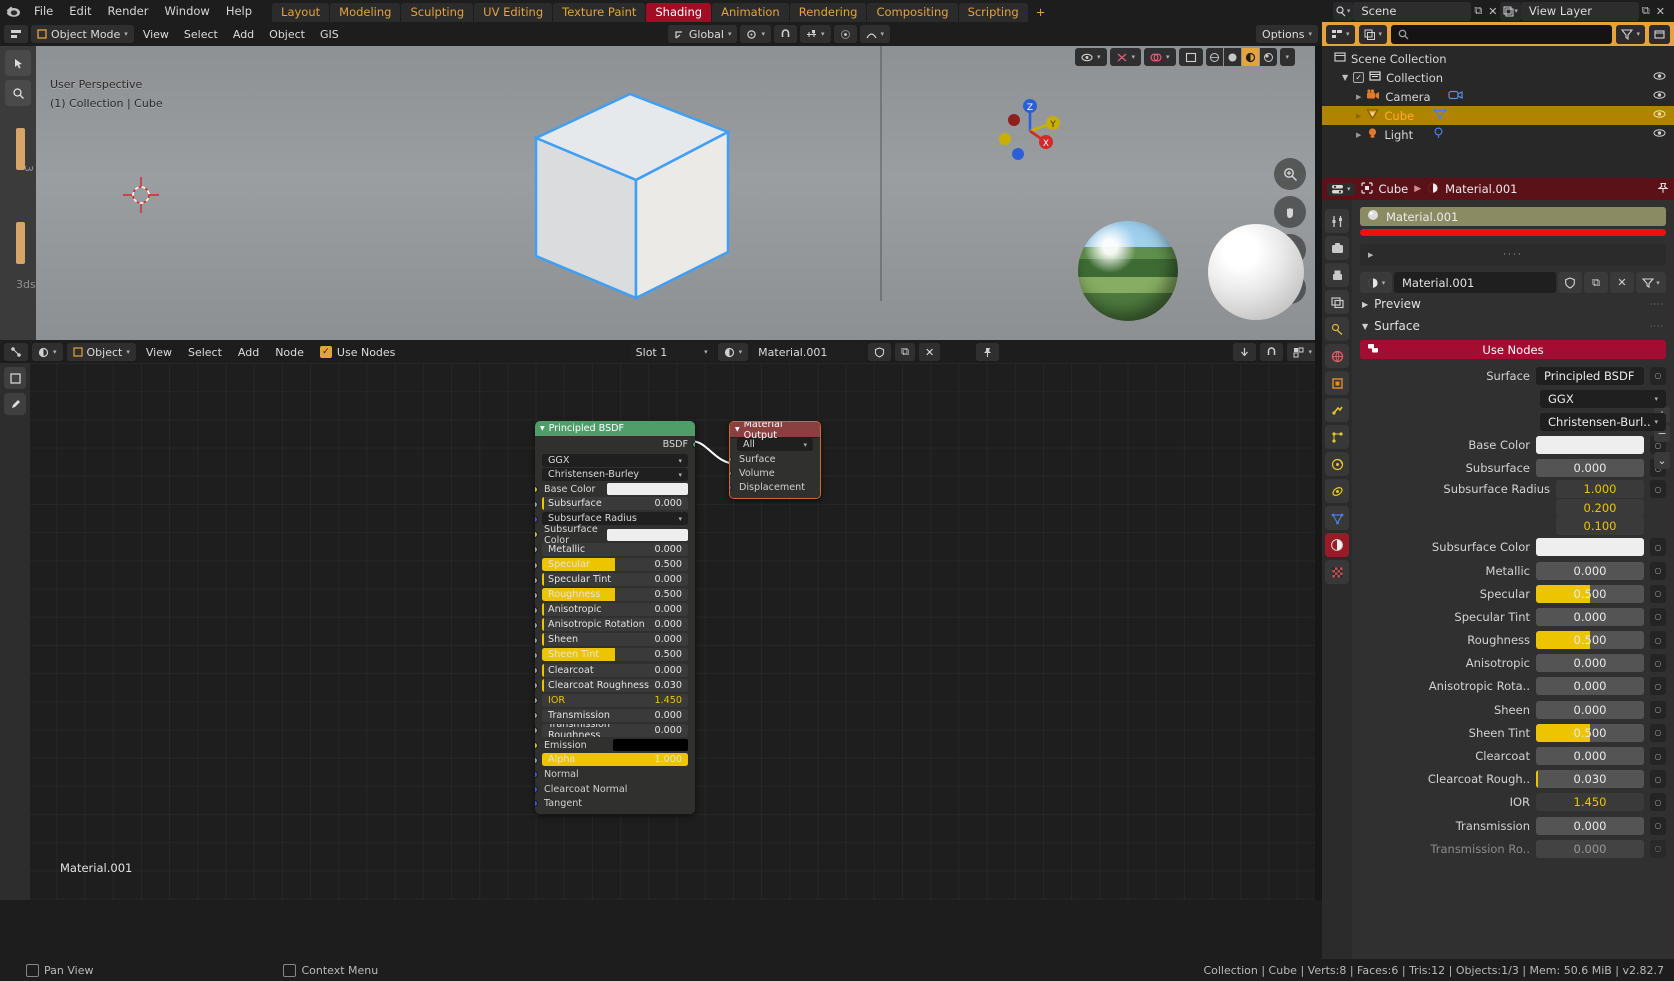 The width and height of the screenshot is (1674, 981). What do you see at coordinates (1513, 755) in the screenshot?
I see `prop-clearcoat: Clearcoat 0.000 ○` at bounding box center [1513, 755].